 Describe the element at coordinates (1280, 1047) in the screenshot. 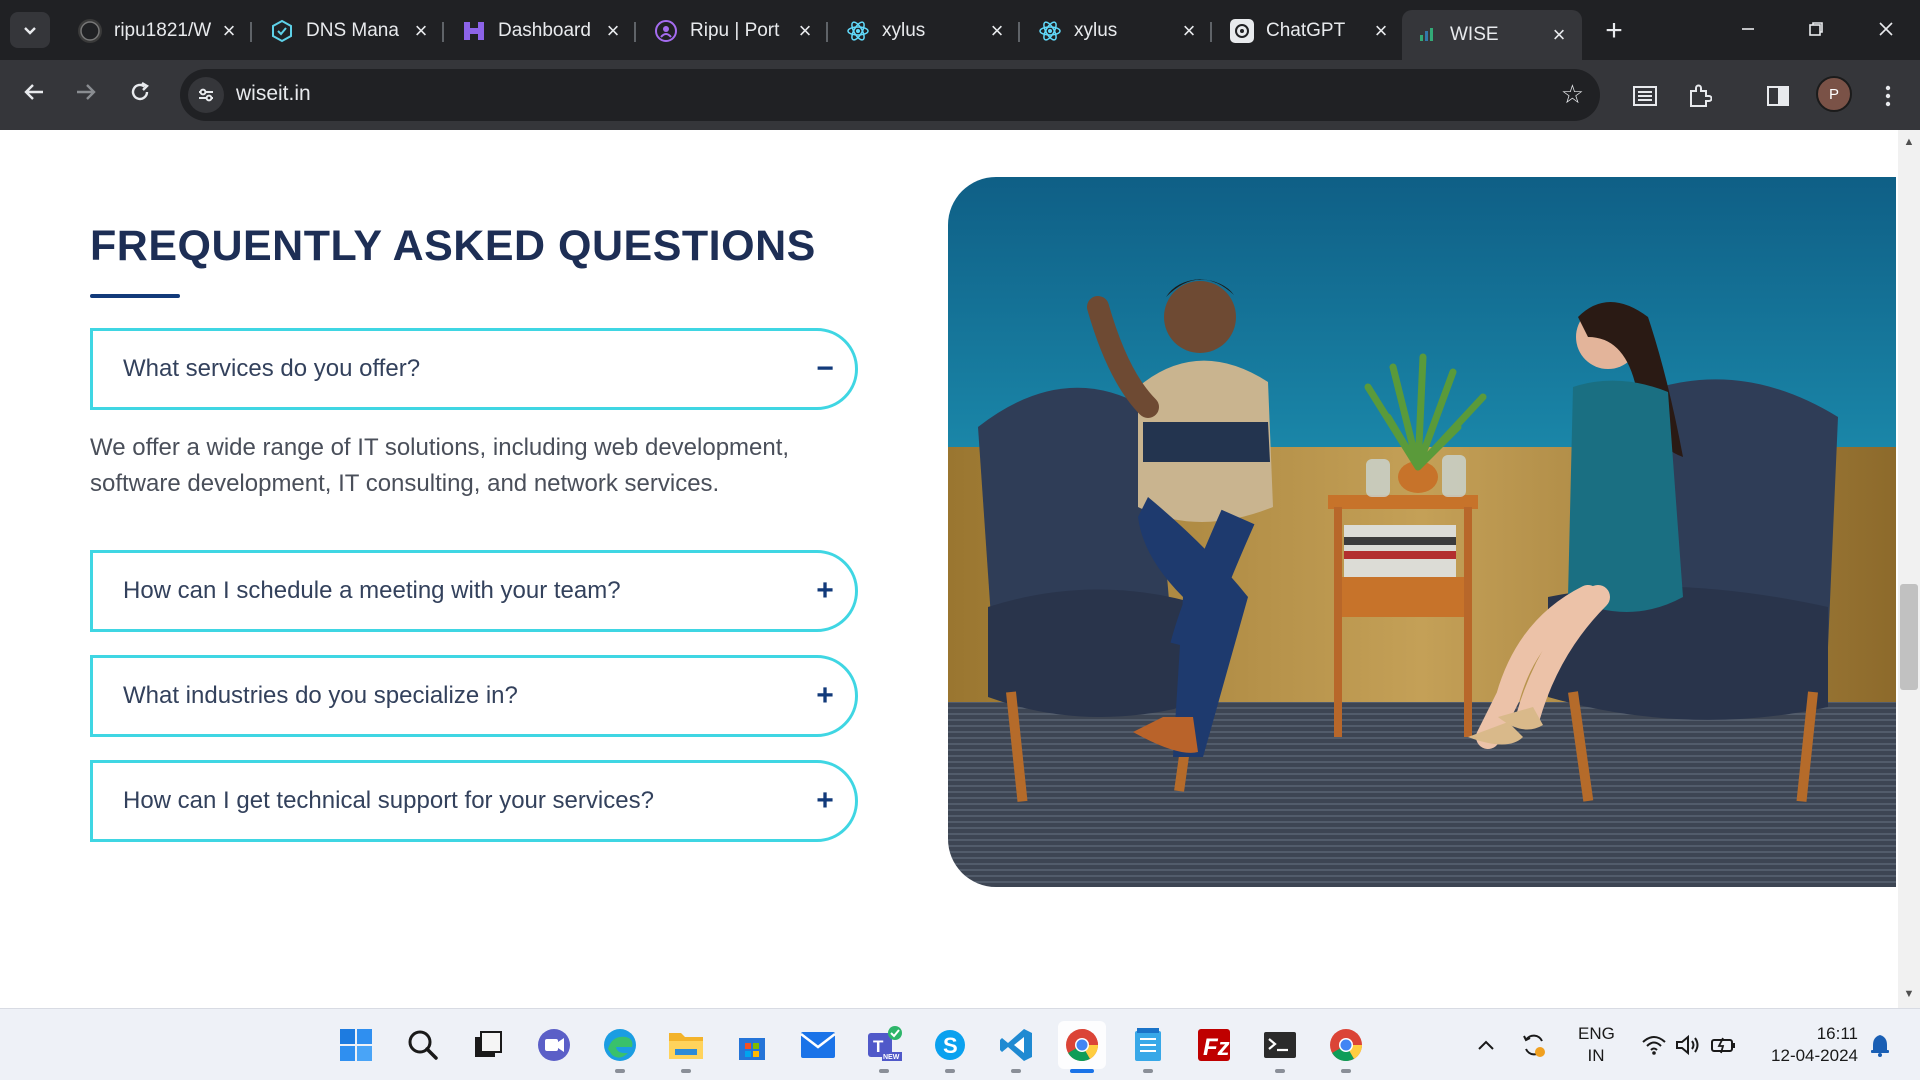

I see `terminal-icon` at that location.